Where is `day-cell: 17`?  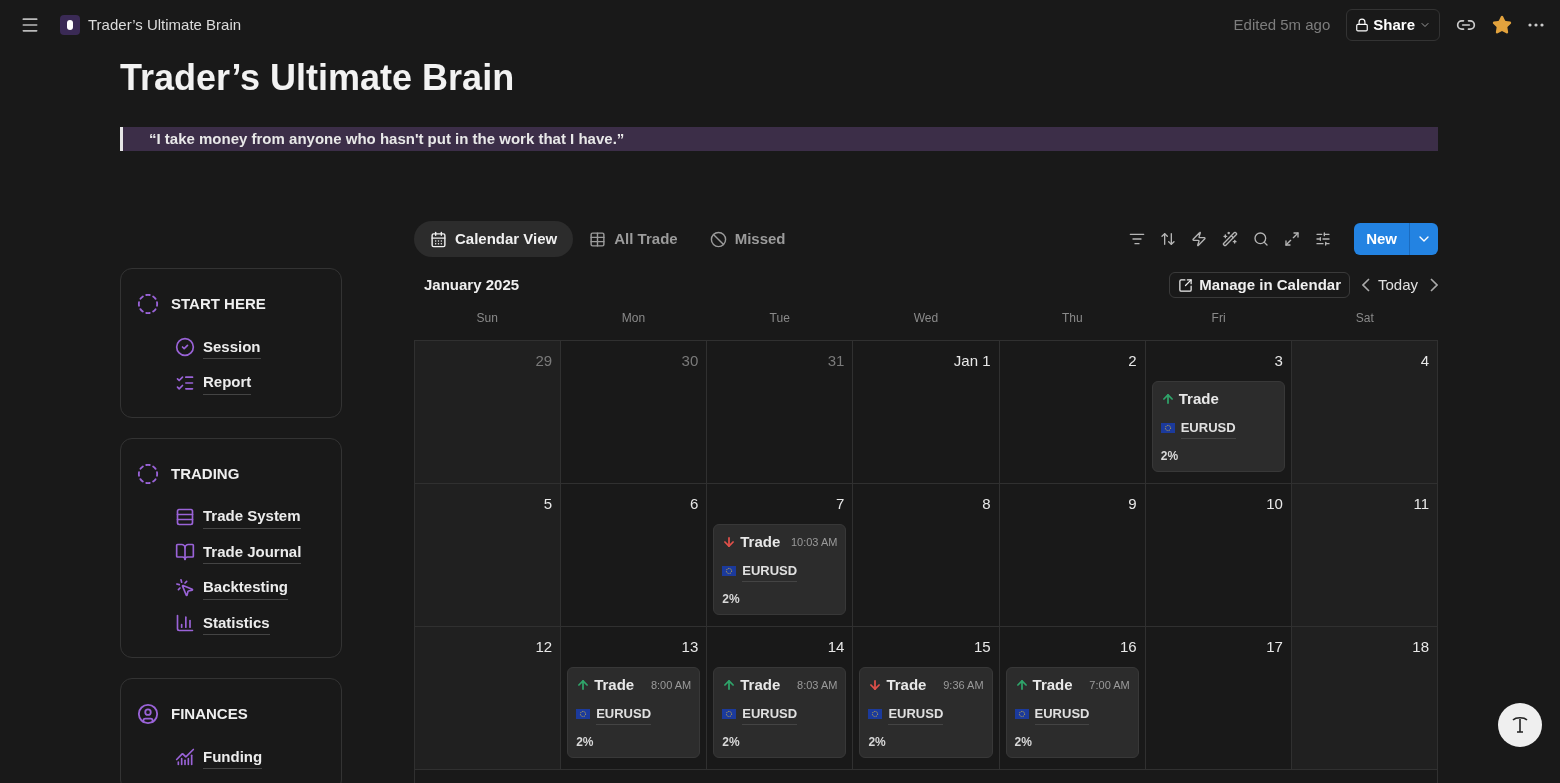
day-cell: 17 is located at coordinates (1218, 698).